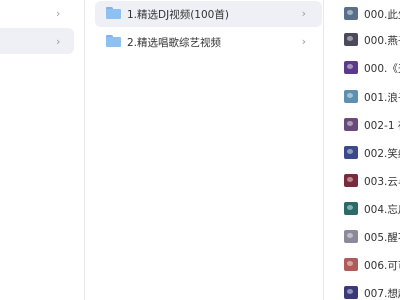 The image size is (400, 300). I want to click on file-name: 002.笑纳, so click(382, 154).